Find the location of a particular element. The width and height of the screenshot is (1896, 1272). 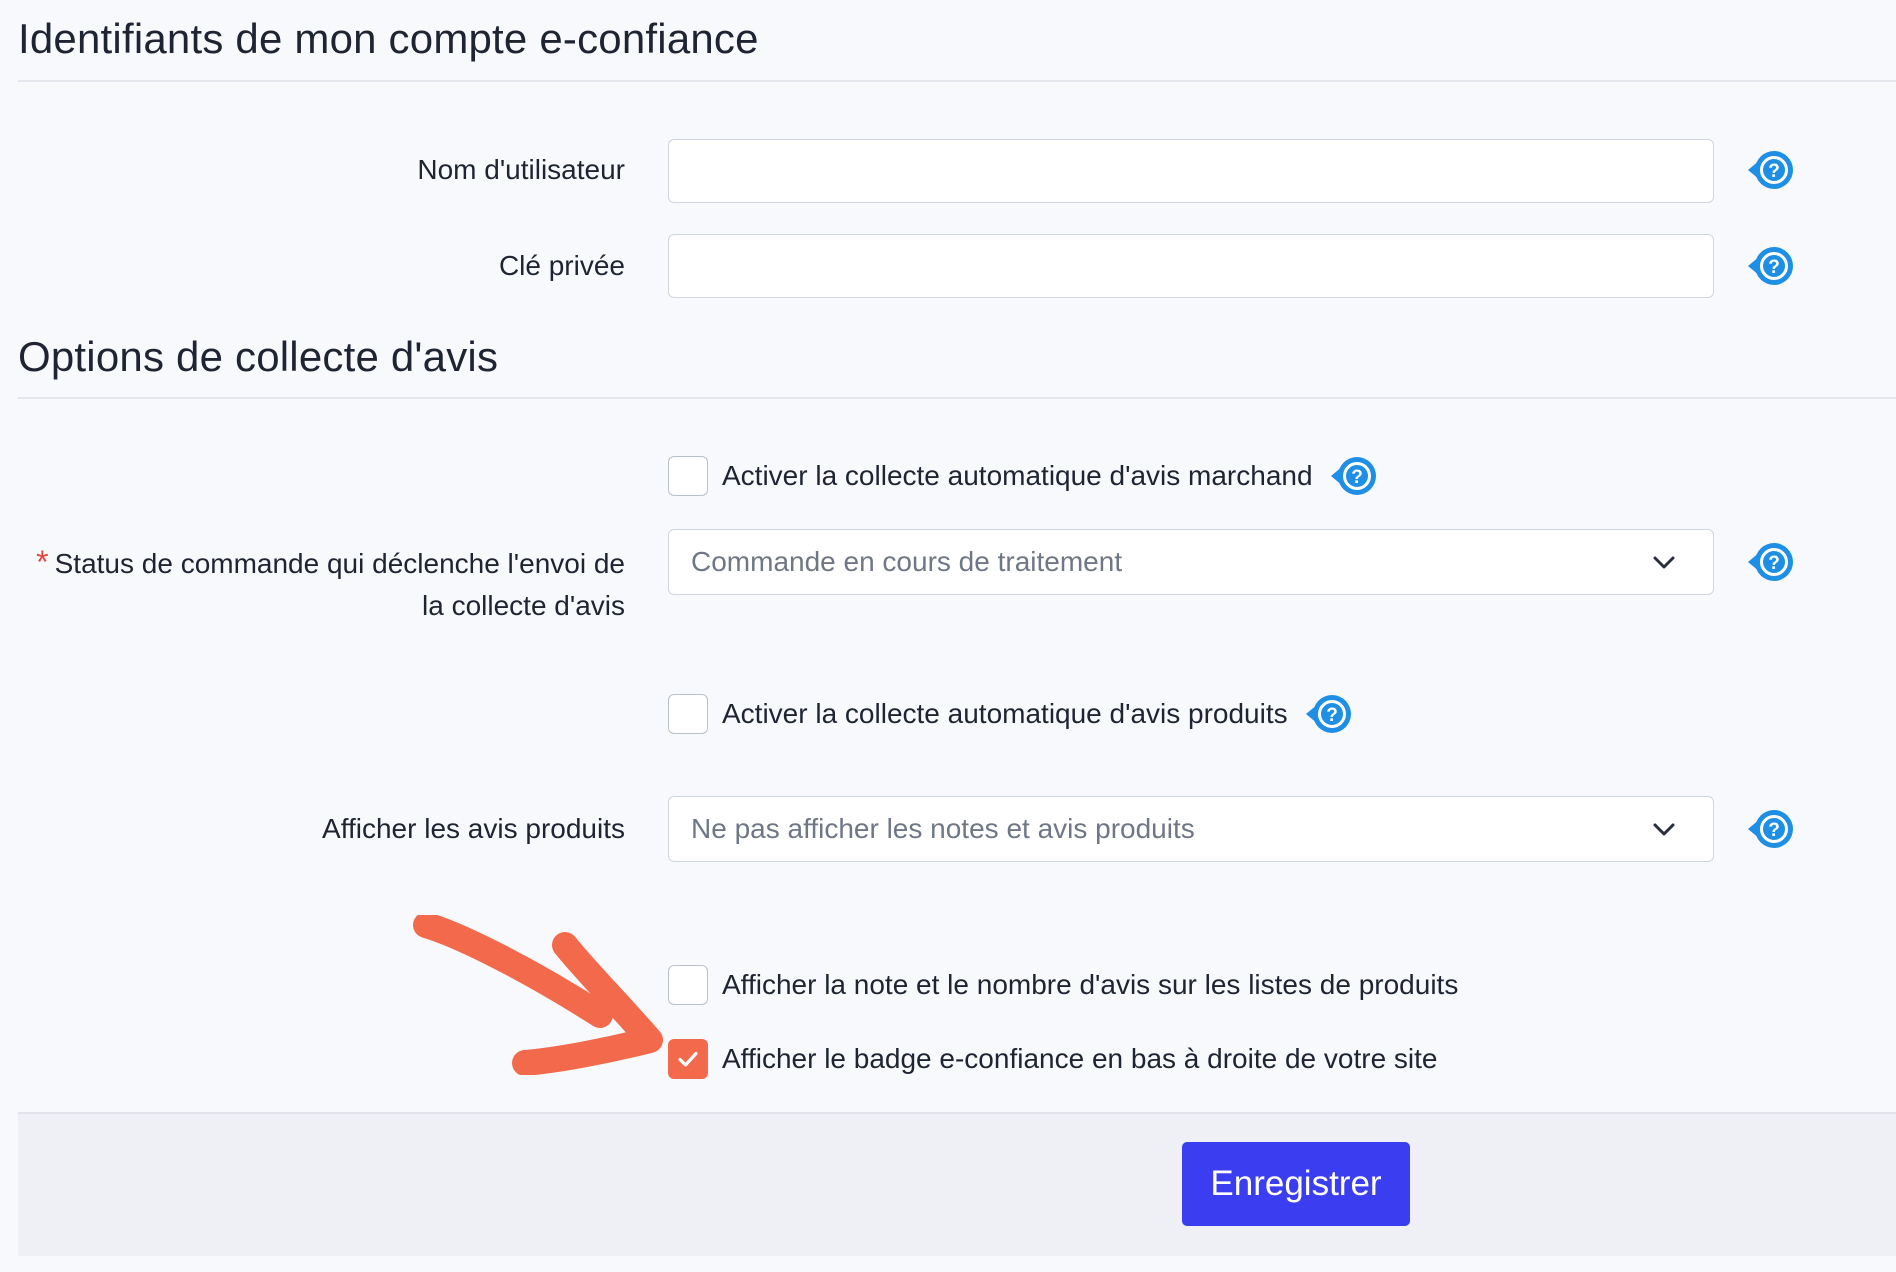

private-key-label: Clé privée is located at coordinates (561, 265).